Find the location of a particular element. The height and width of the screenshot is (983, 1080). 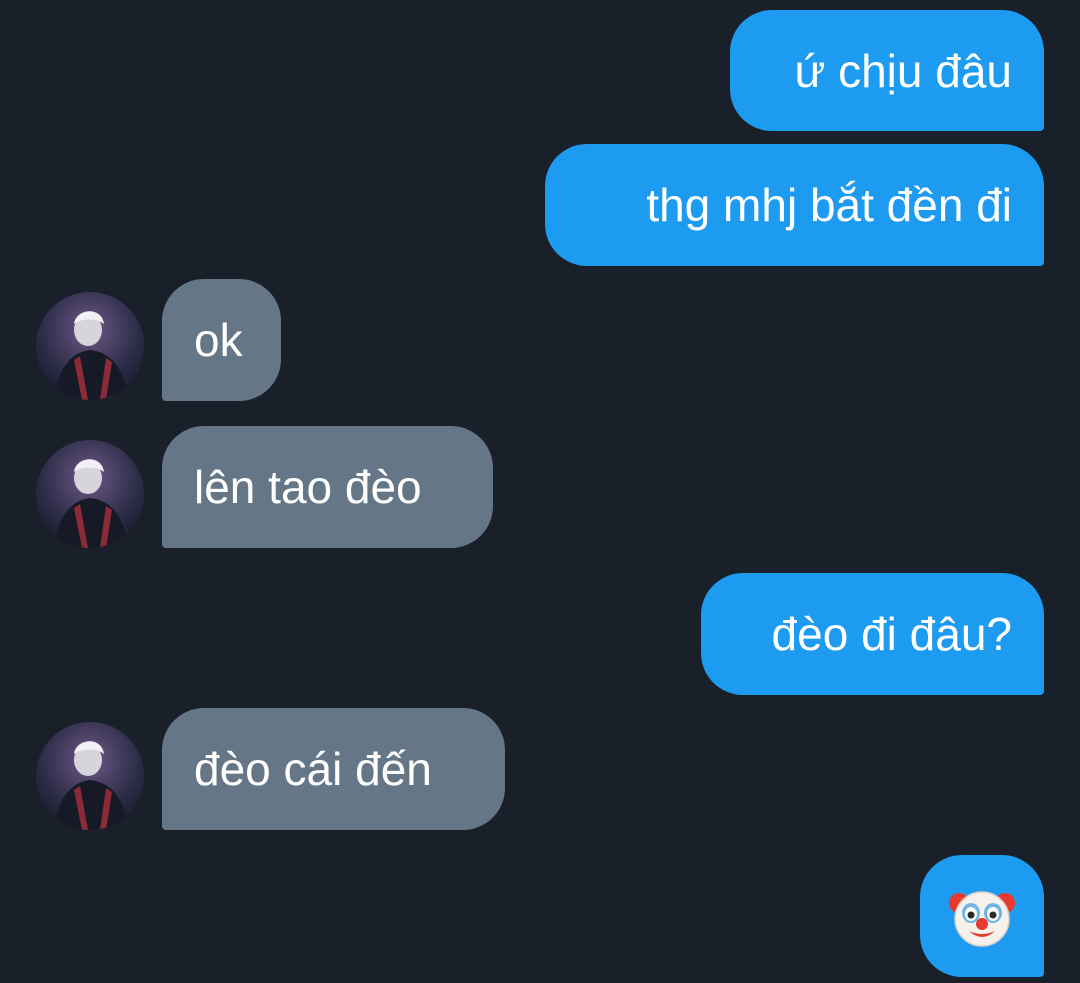

message-bubble-incoming: lên tao đèo is located at coordinates (327, 487).